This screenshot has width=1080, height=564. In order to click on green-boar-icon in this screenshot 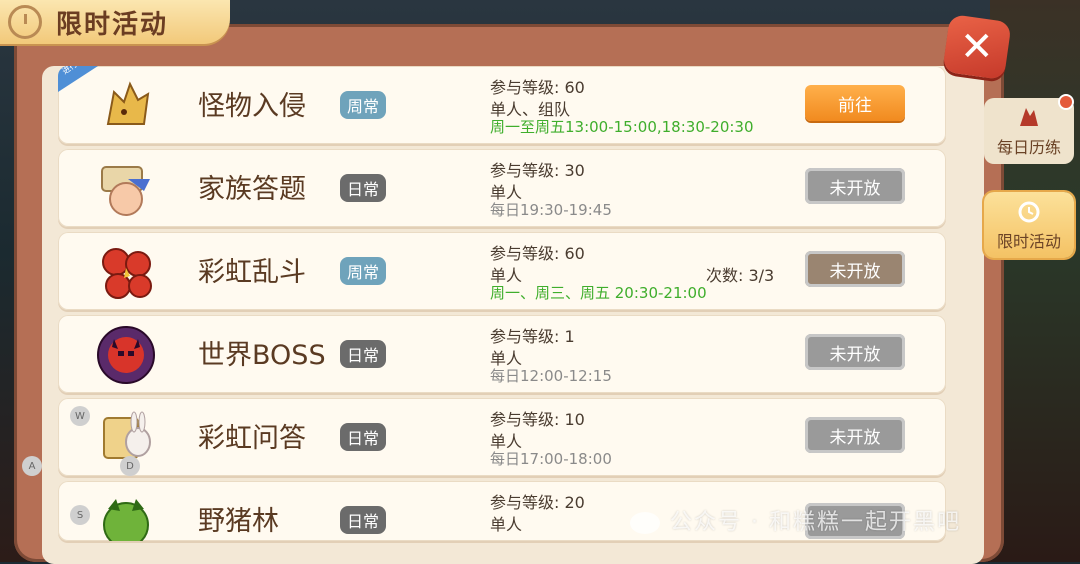, I will do `click(126, 520)`.